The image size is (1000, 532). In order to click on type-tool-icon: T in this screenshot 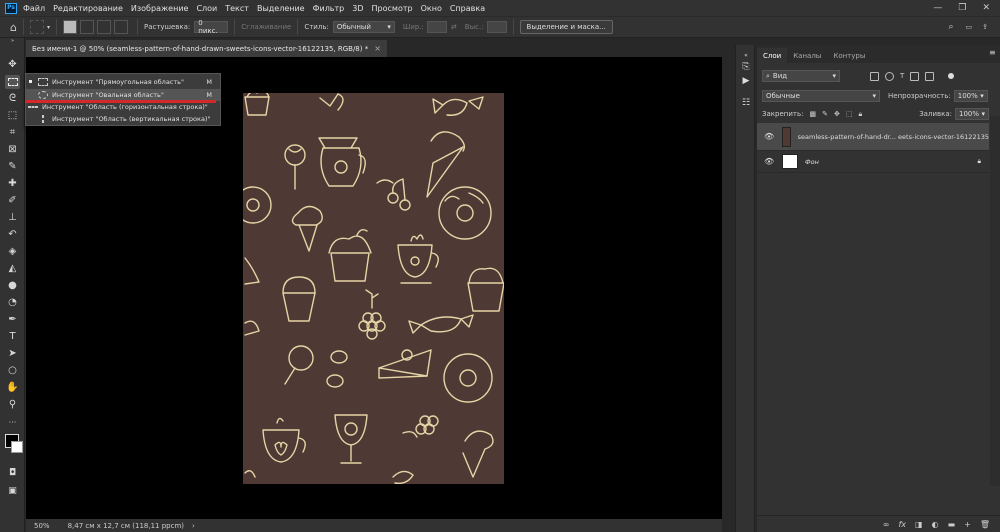, I will do `click(12, 337)`.